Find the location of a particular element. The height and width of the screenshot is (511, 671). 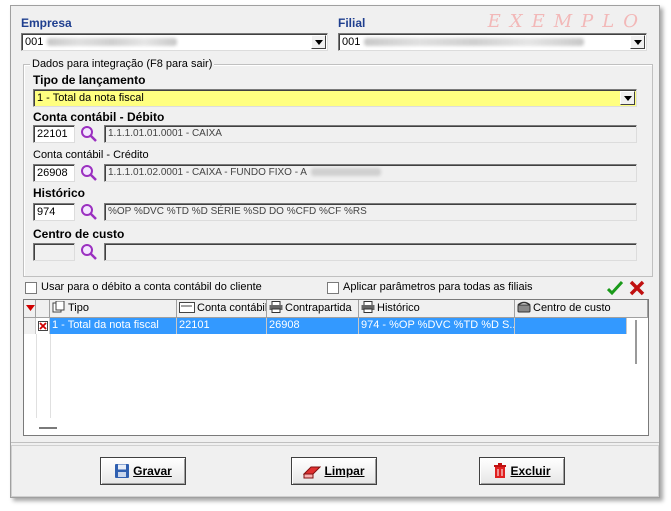

horizontal-scroll-thumb is located at coordinates (48, 428).